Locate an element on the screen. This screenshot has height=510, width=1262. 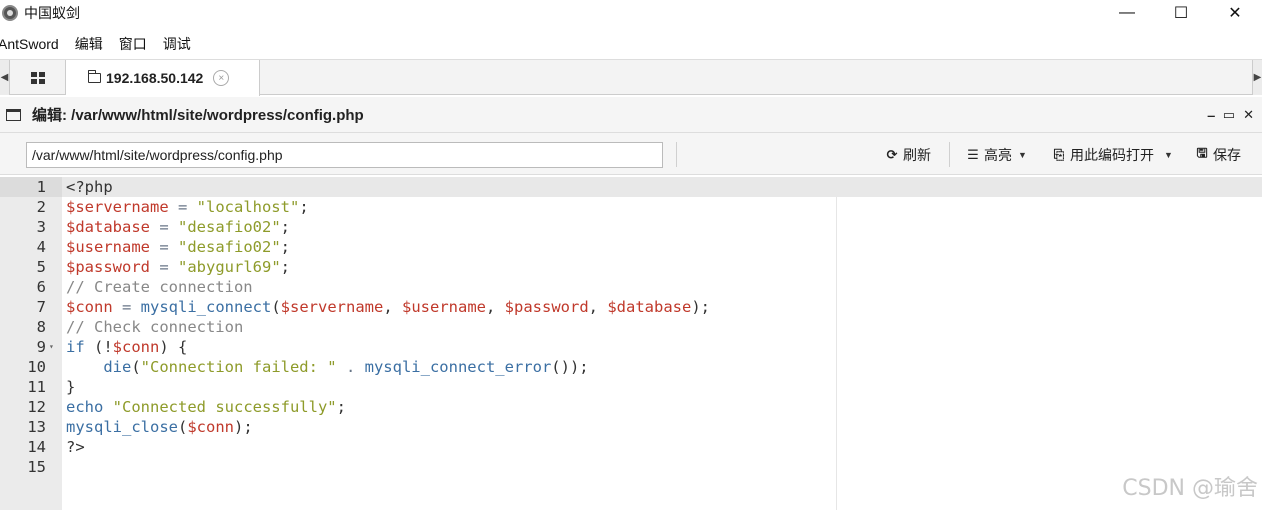
code-line: 11} is located at coordinates (631, 387).